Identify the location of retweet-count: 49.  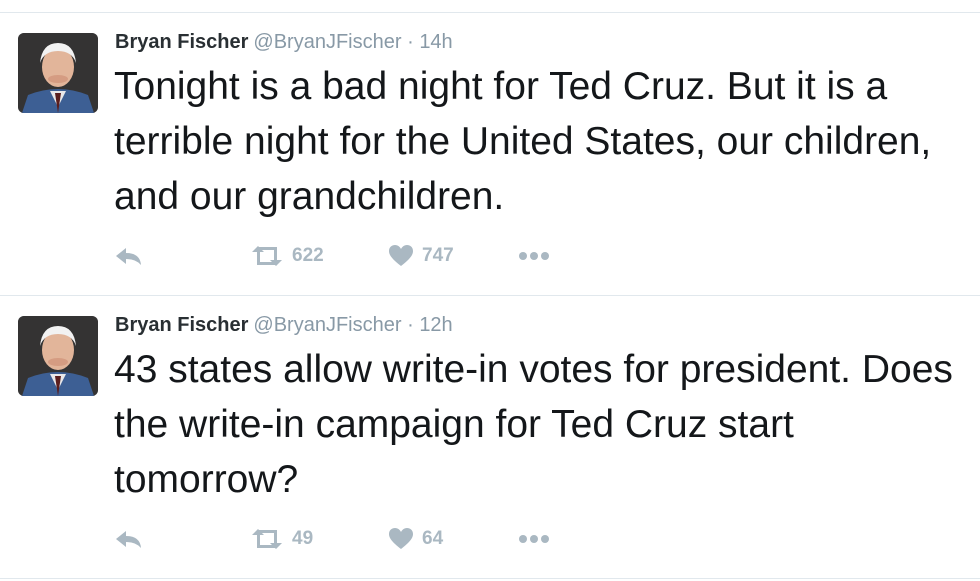
(303, 538).